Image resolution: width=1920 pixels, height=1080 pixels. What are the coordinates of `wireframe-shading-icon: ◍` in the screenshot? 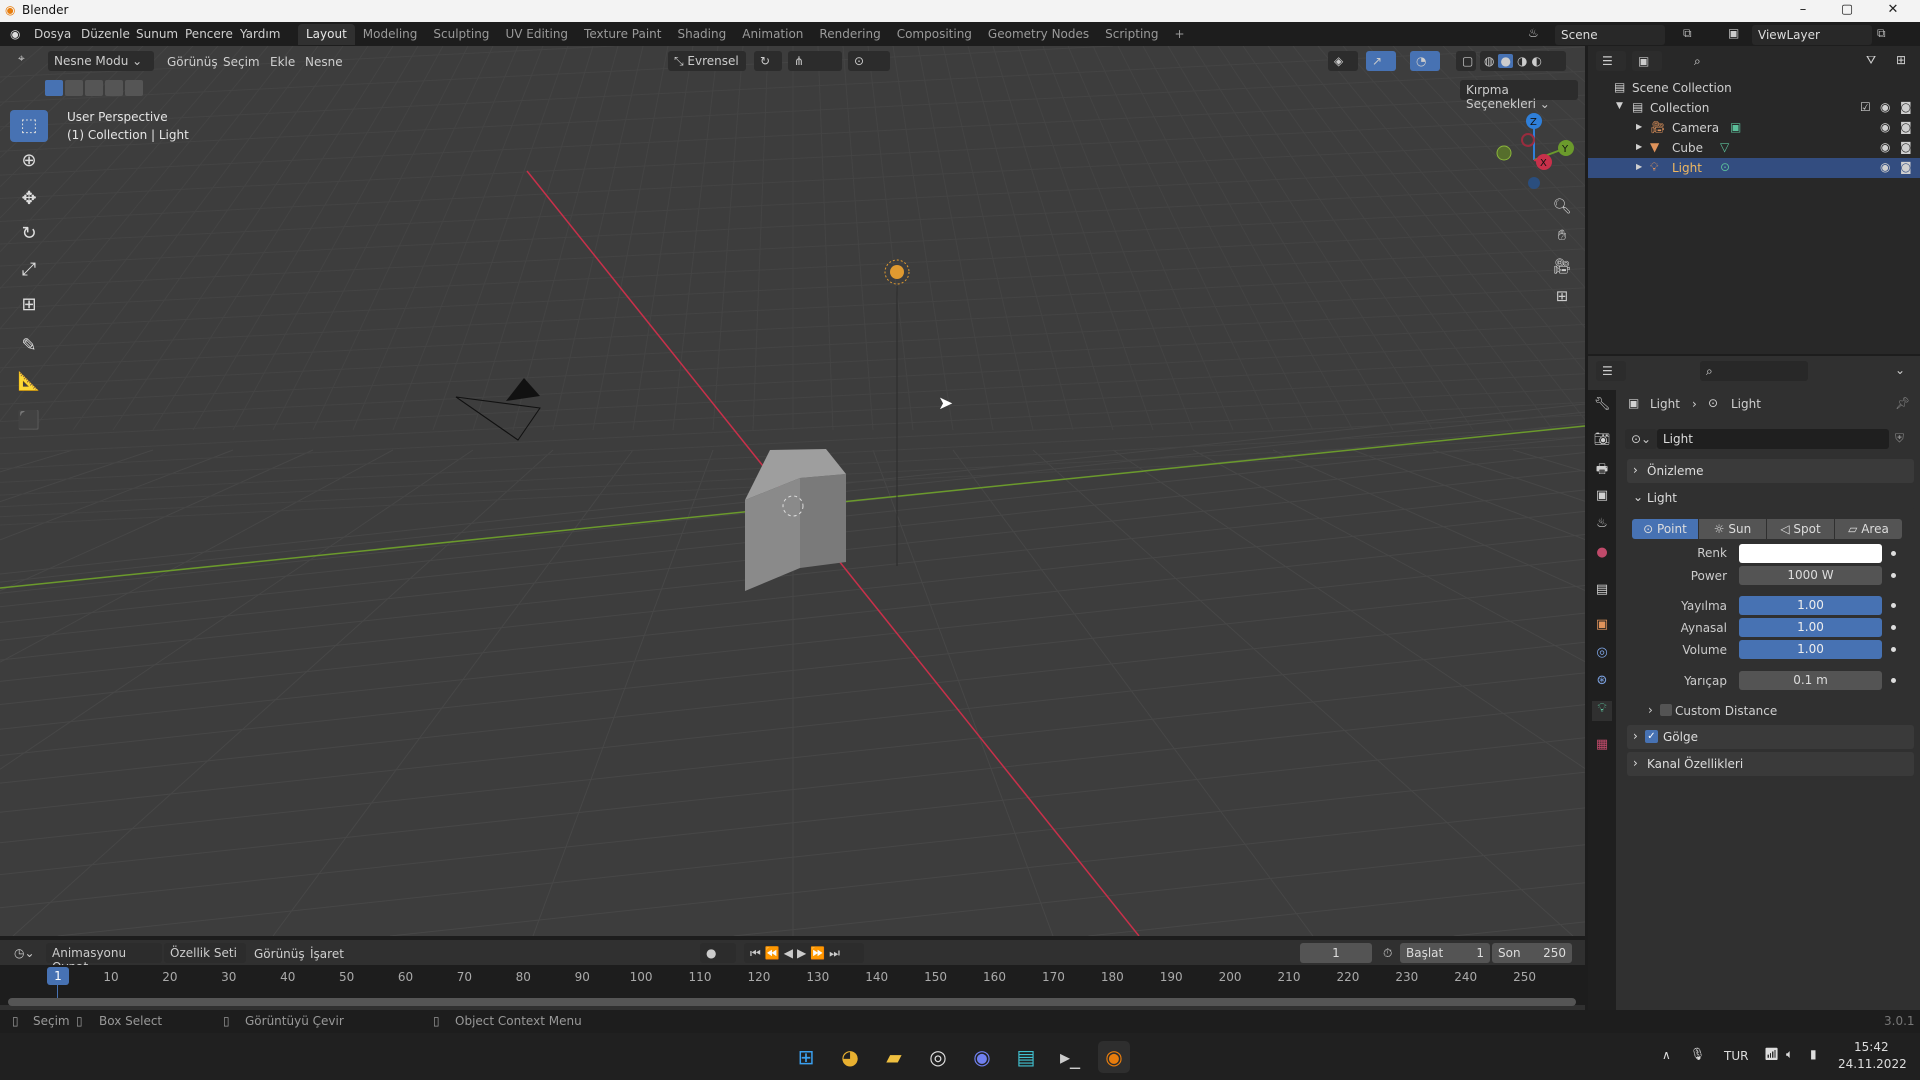 It's located at (1489, 61).